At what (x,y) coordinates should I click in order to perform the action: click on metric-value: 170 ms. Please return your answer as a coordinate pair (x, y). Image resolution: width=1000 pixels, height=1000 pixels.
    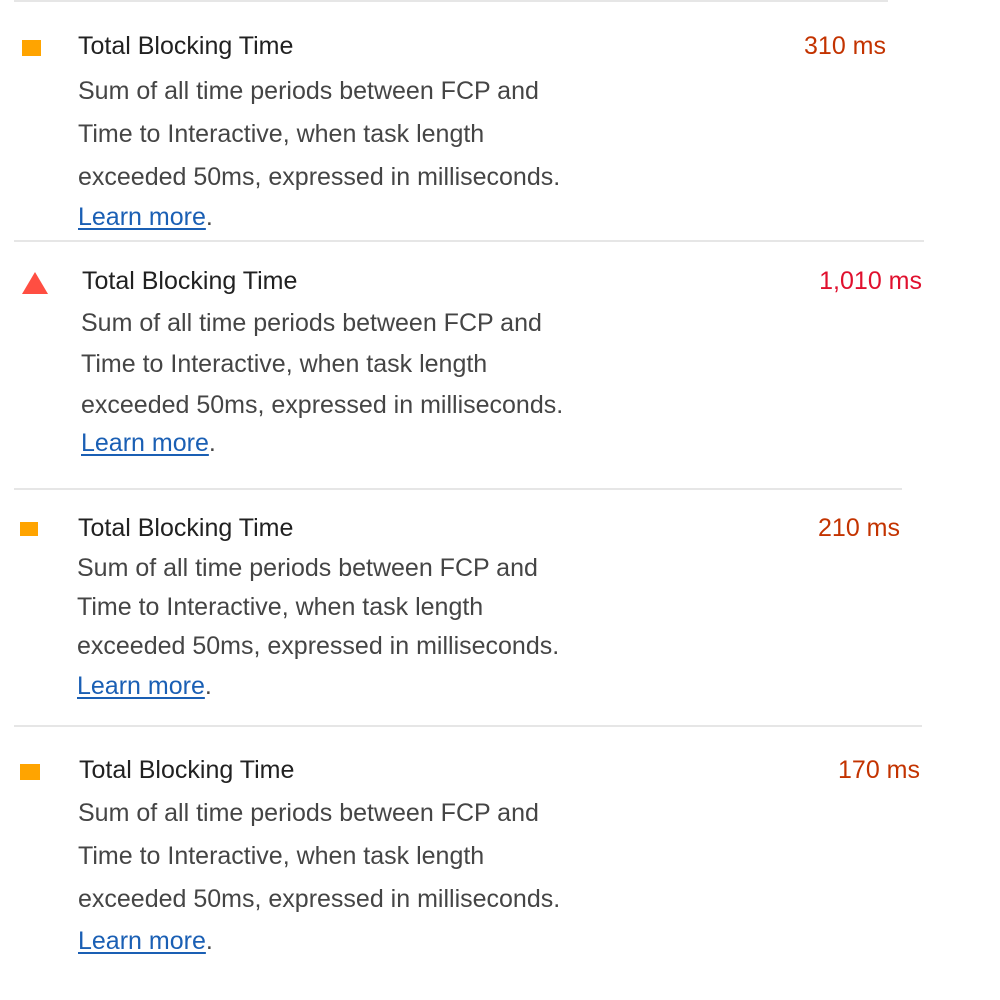
    Looking at the image, I should click on (879, 770).